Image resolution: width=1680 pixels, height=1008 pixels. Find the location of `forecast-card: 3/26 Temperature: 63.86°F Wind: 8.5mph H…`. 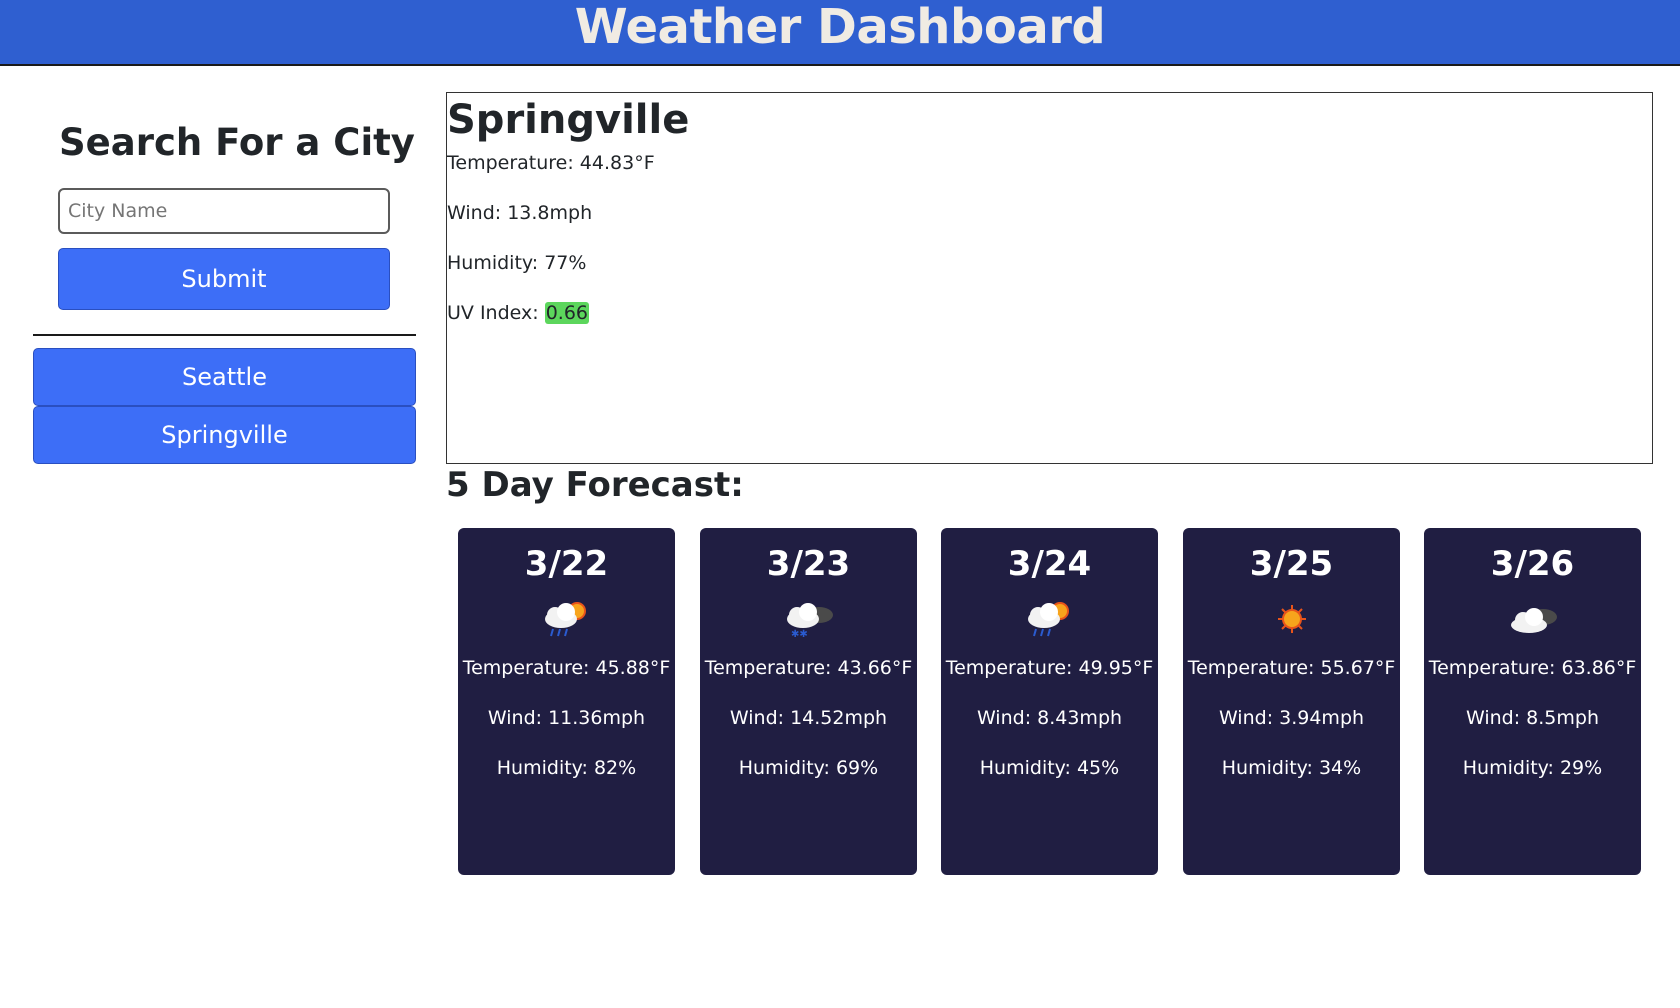

forecast-card: 3/26 Temperature: 63.86°F Wind: 8.5mph H… is located at coordinates (1532, 701).